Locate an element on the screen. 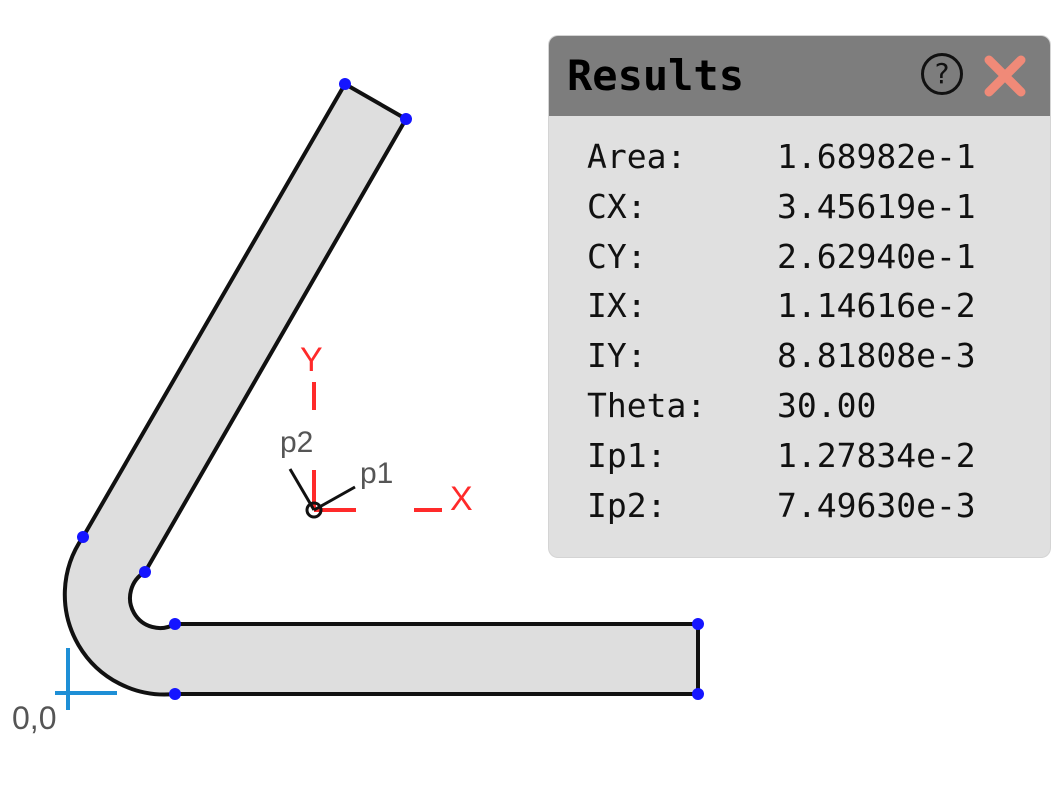  result-row-theta: Theta: 30.00 is located at coordinates (781, 406).